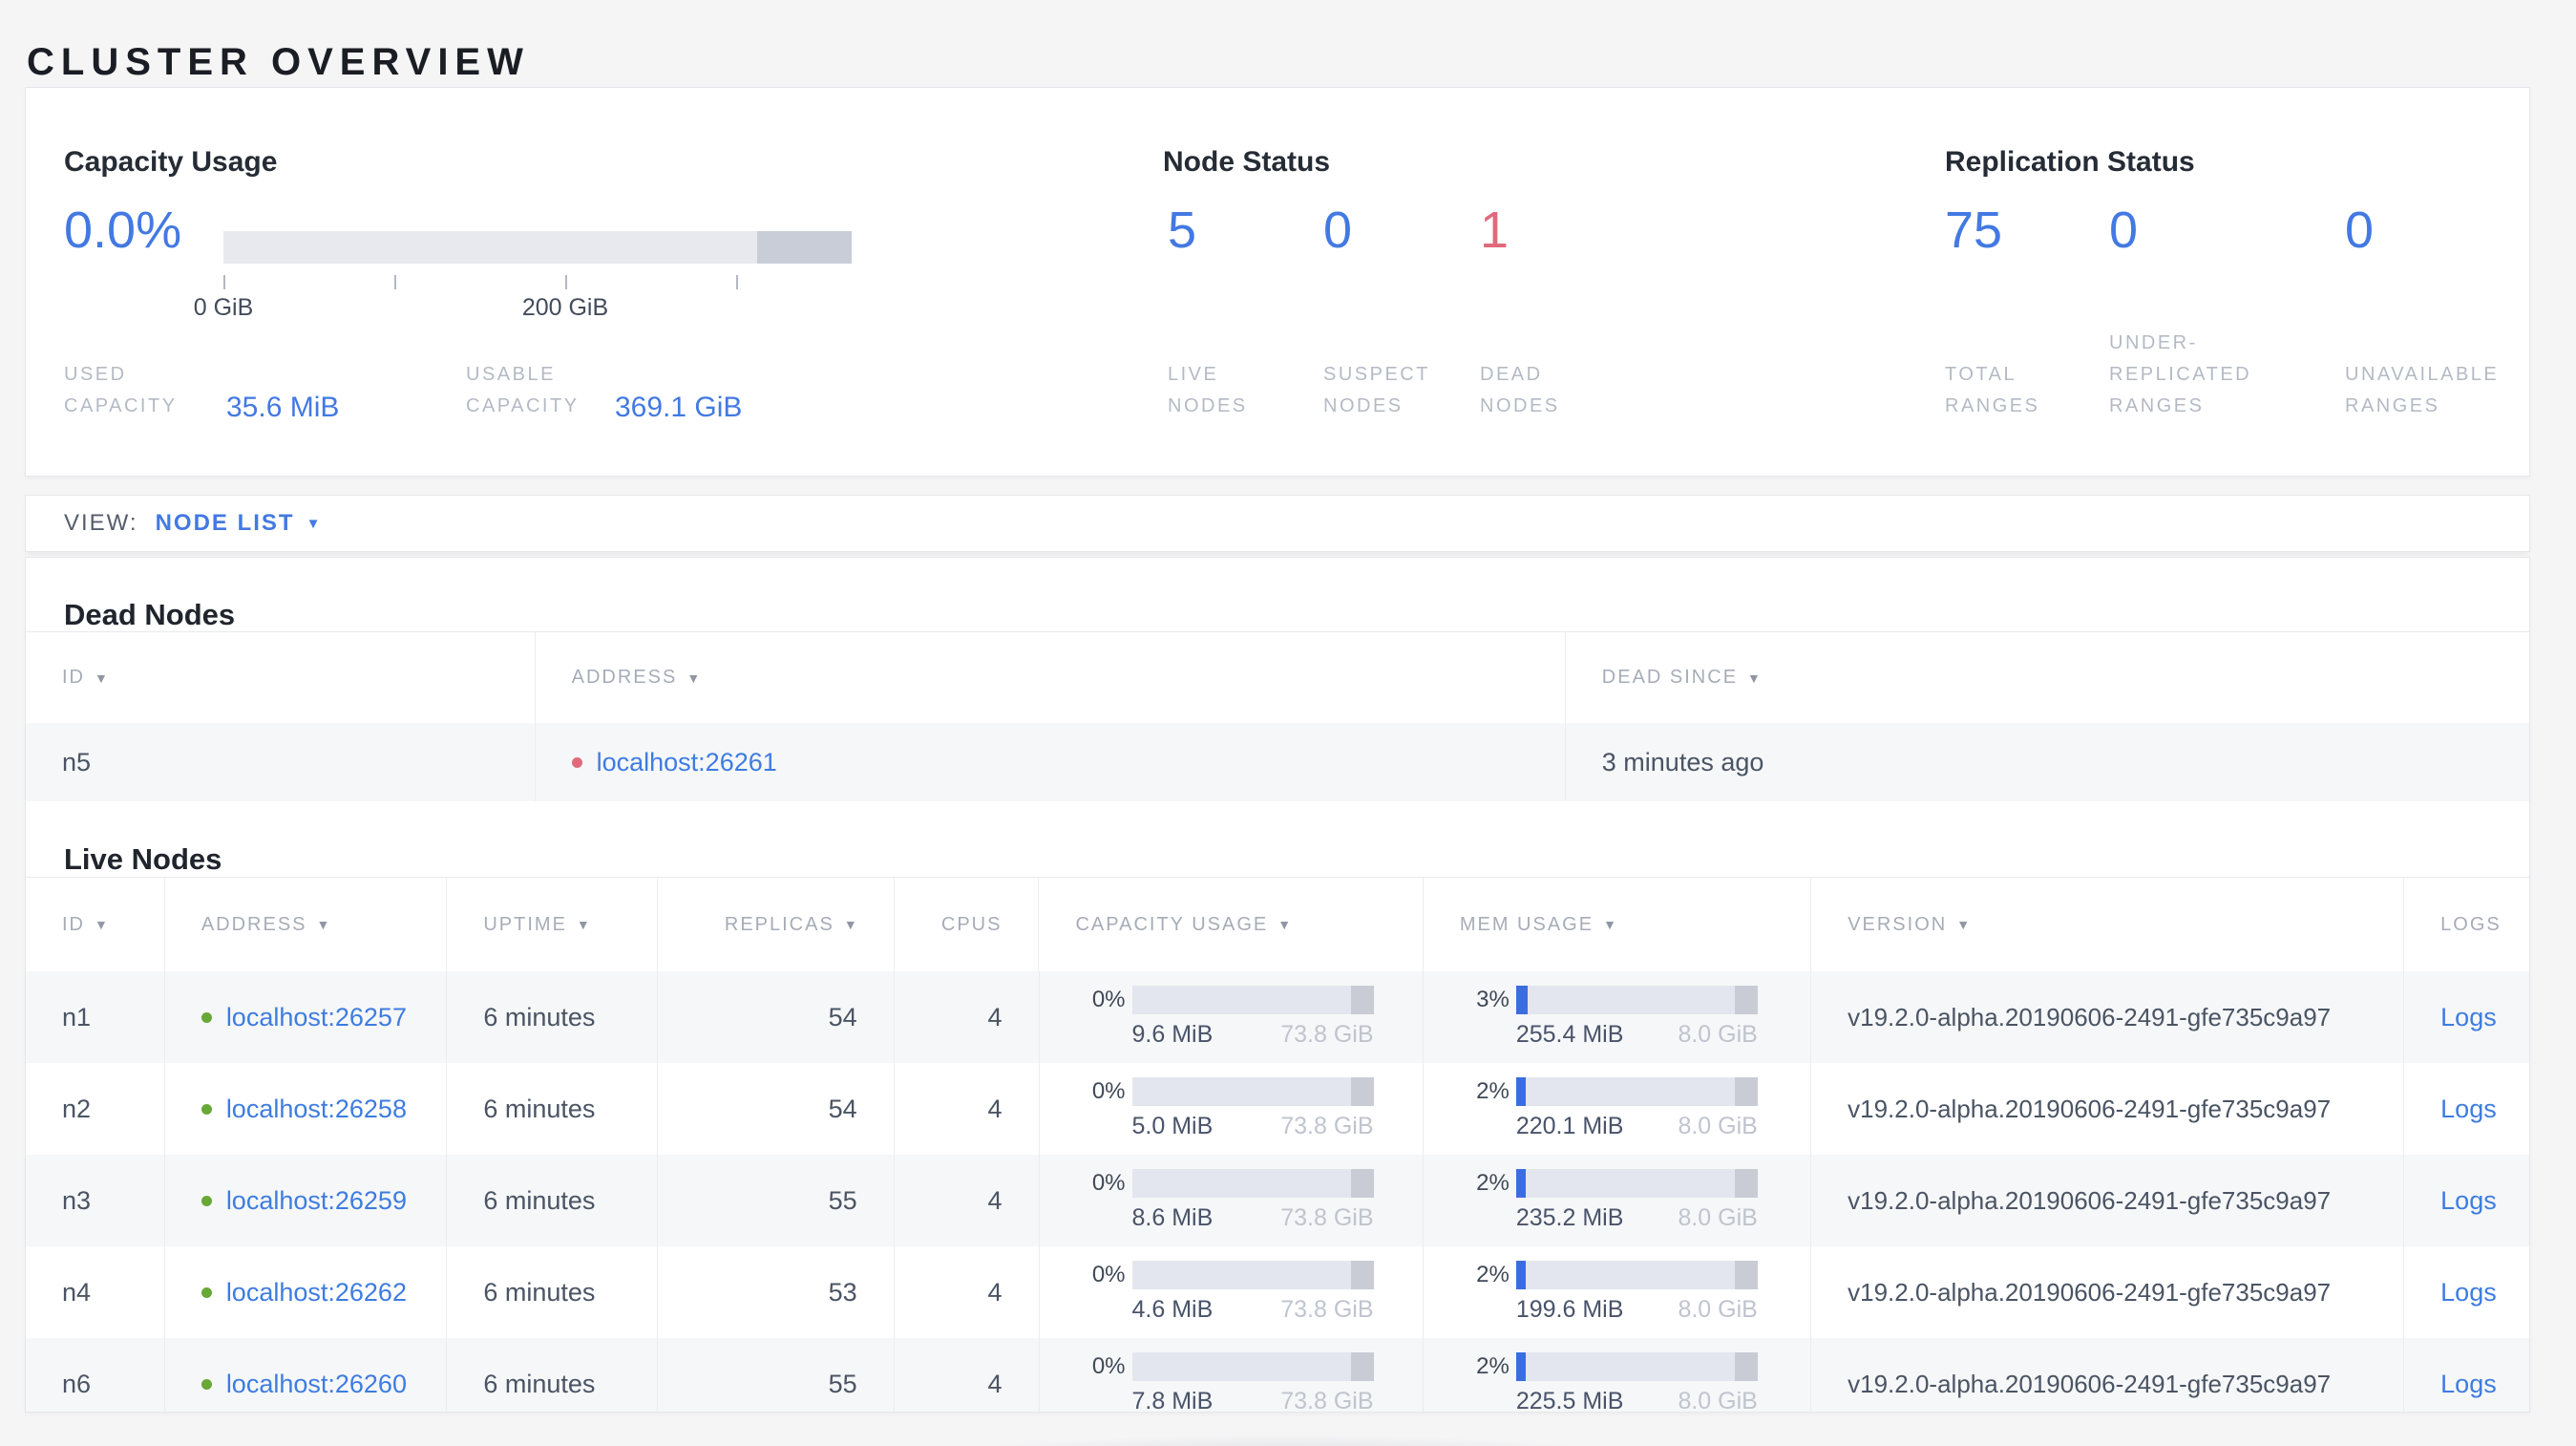  Describe the element at coordinates (254, 924) in the screenshot. I see `column-header-label: ADDRESS` at that location.